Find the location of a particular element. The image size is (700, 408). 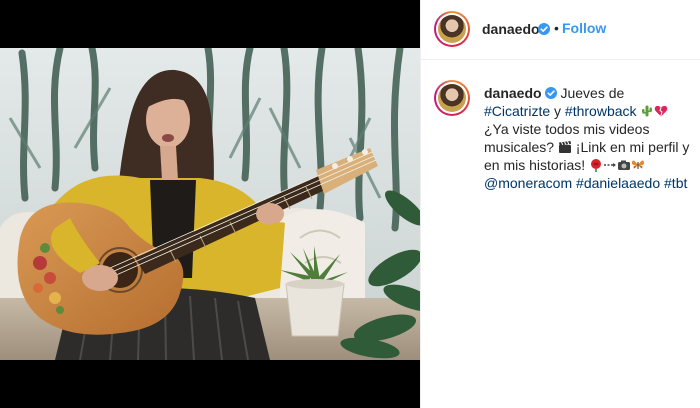

hashtag-link: #Cicatrizte is located at coordinates (517, 111).